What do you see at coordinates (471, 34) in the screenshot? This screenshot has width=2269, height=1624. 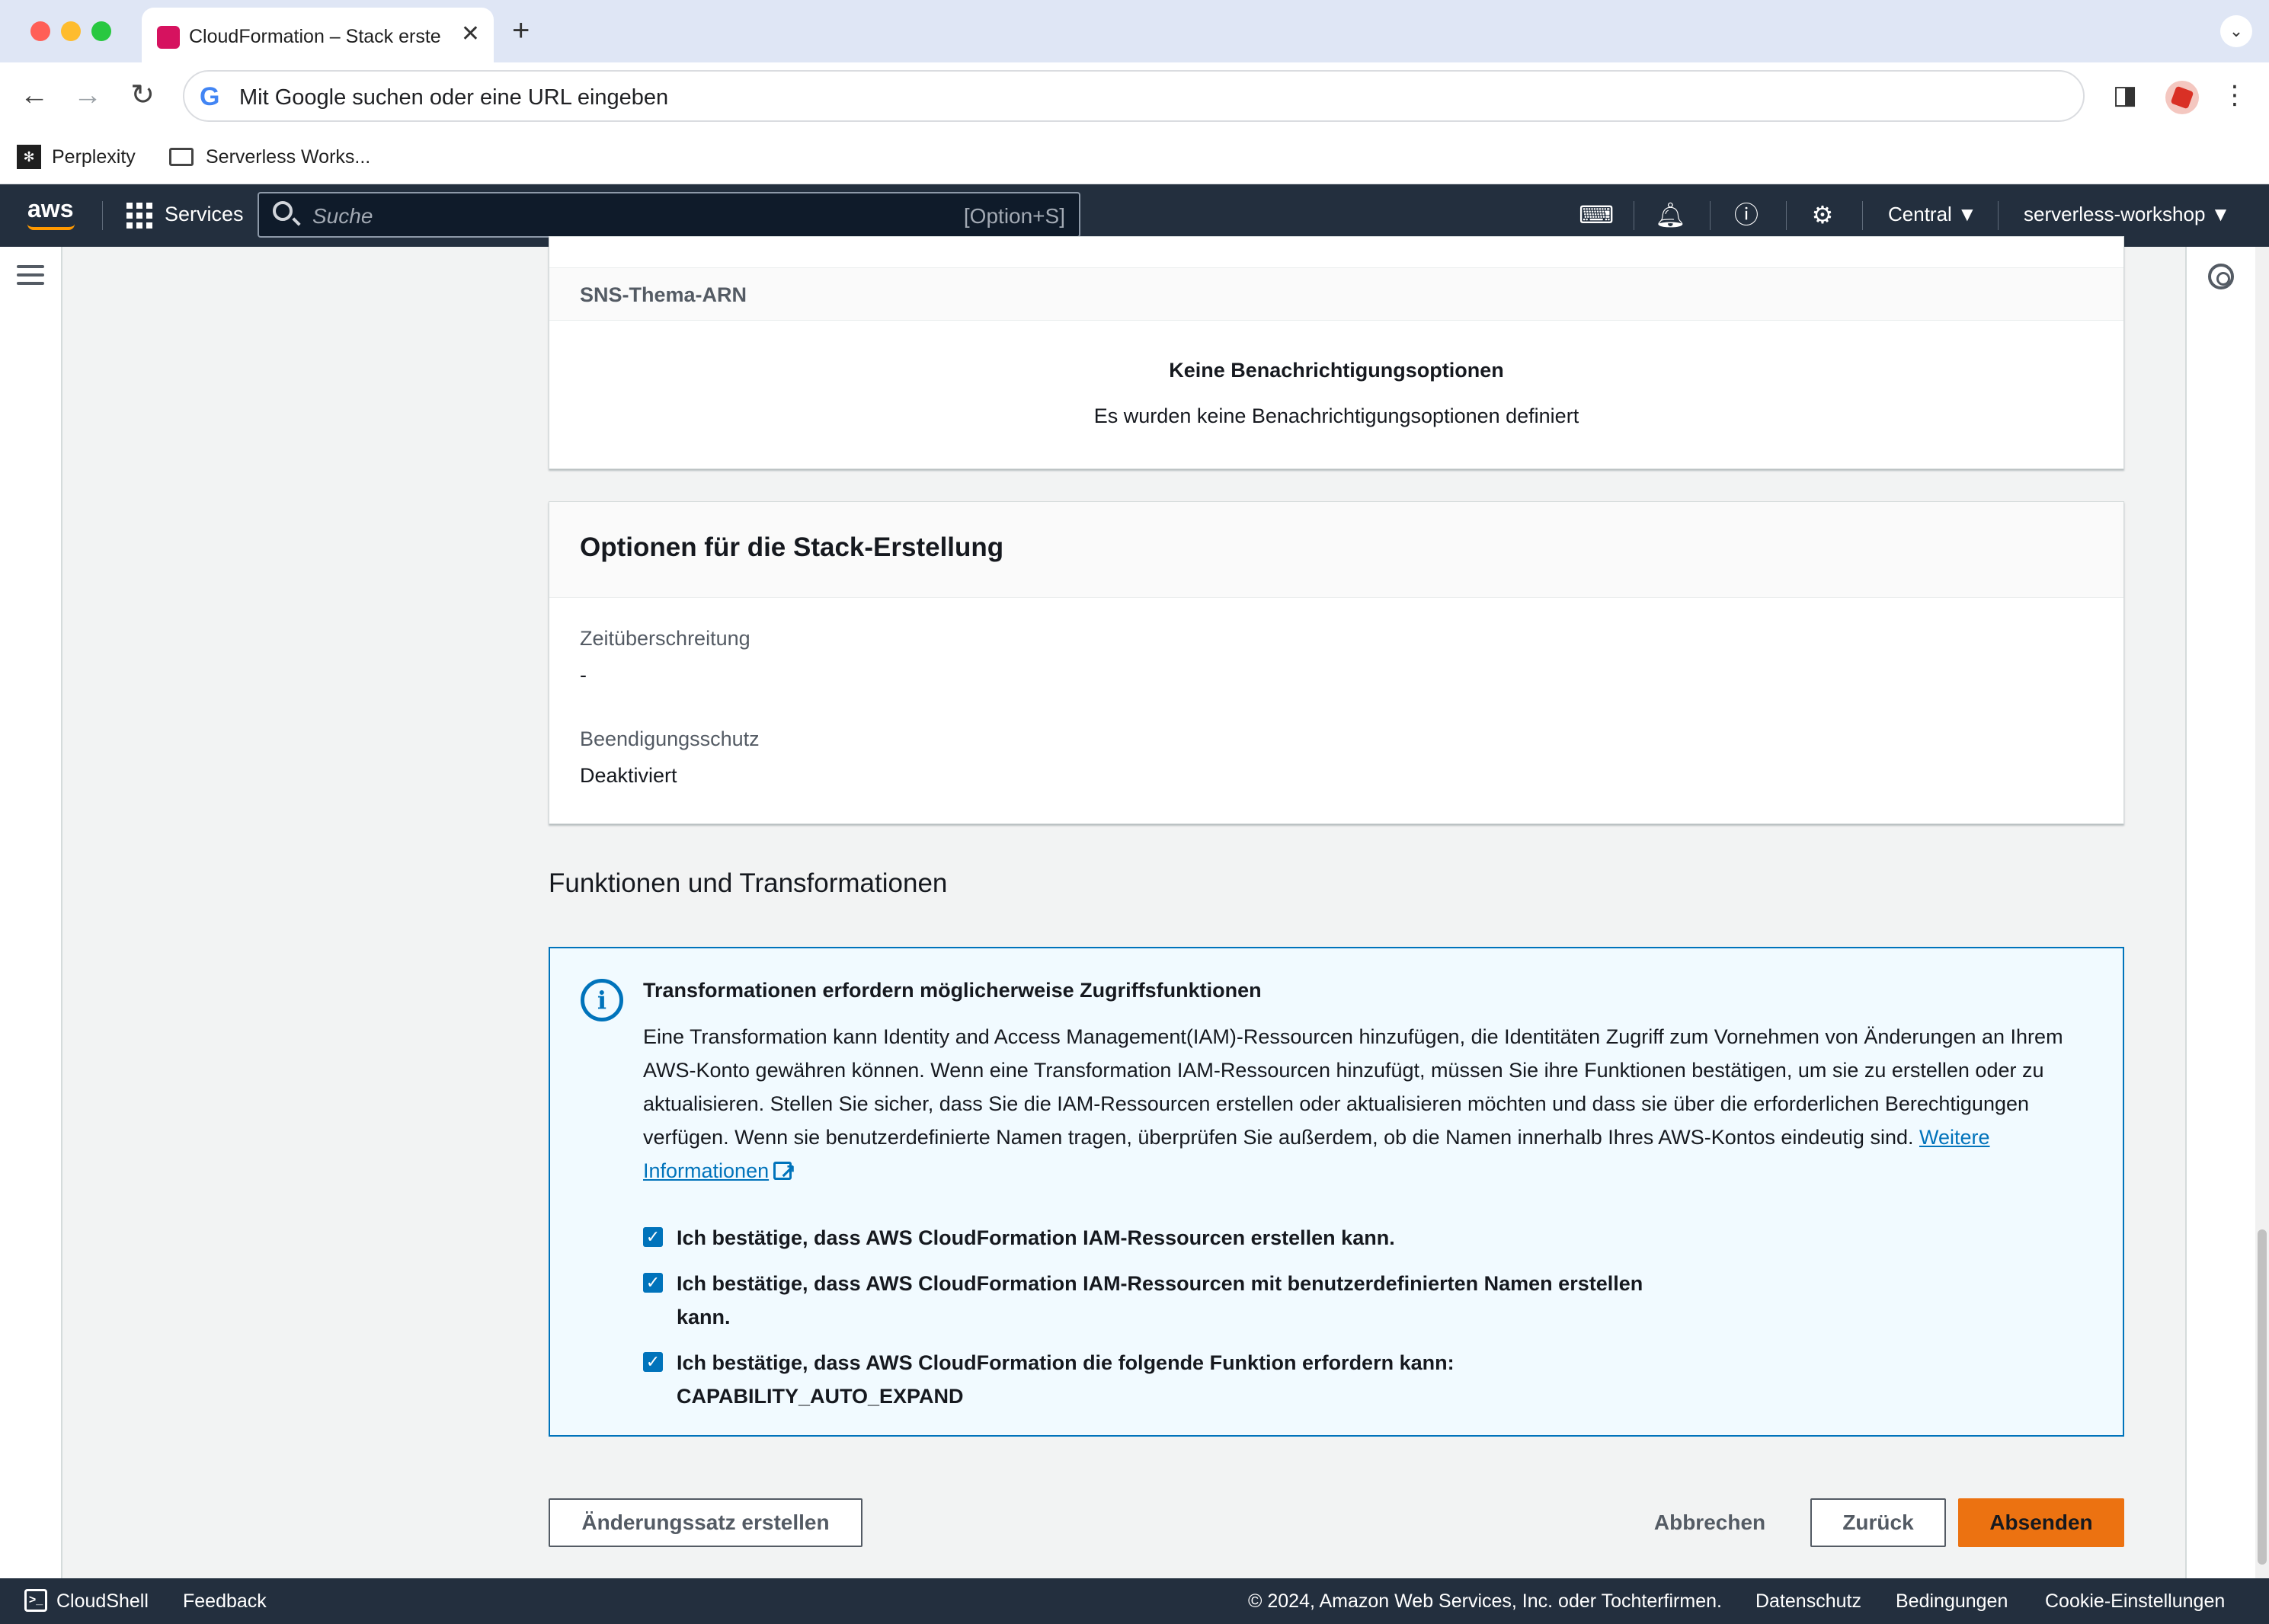 I see `tab-close-icon: ✕` at bounding box center [471, 34].